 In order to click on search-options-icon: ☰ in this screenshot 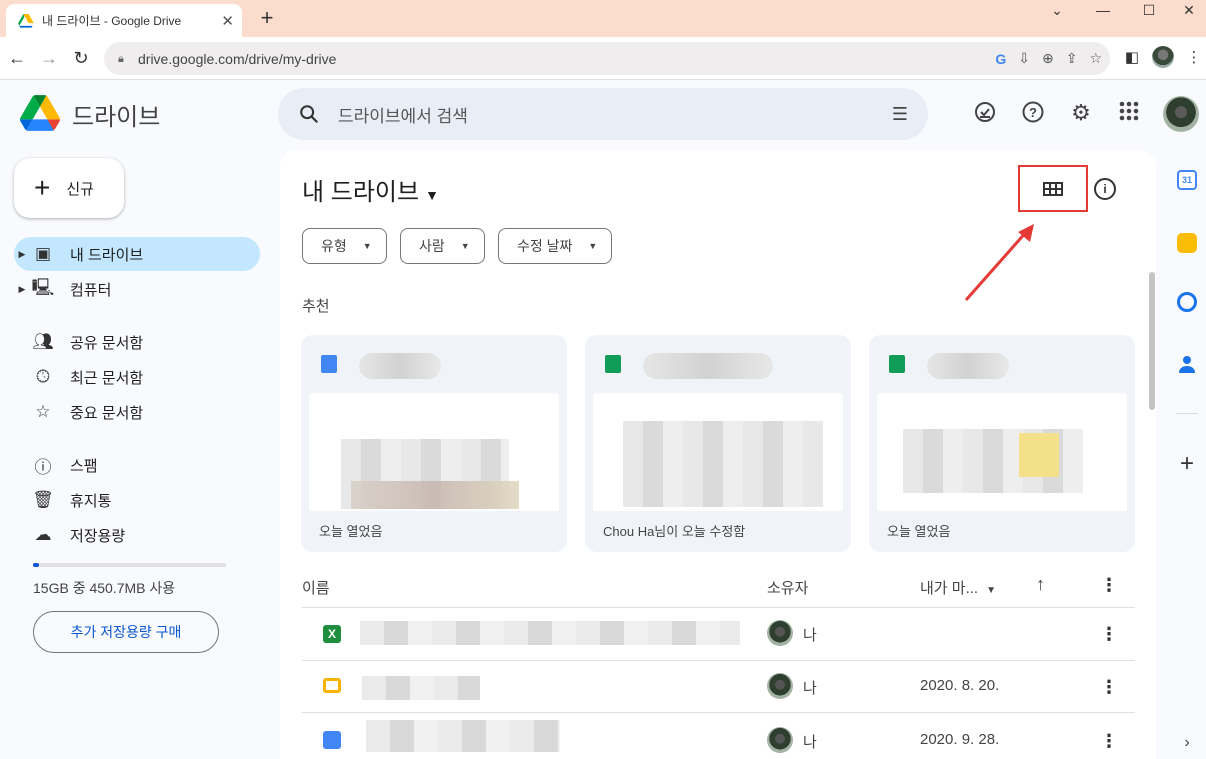, I will do `click(900, 114)`.